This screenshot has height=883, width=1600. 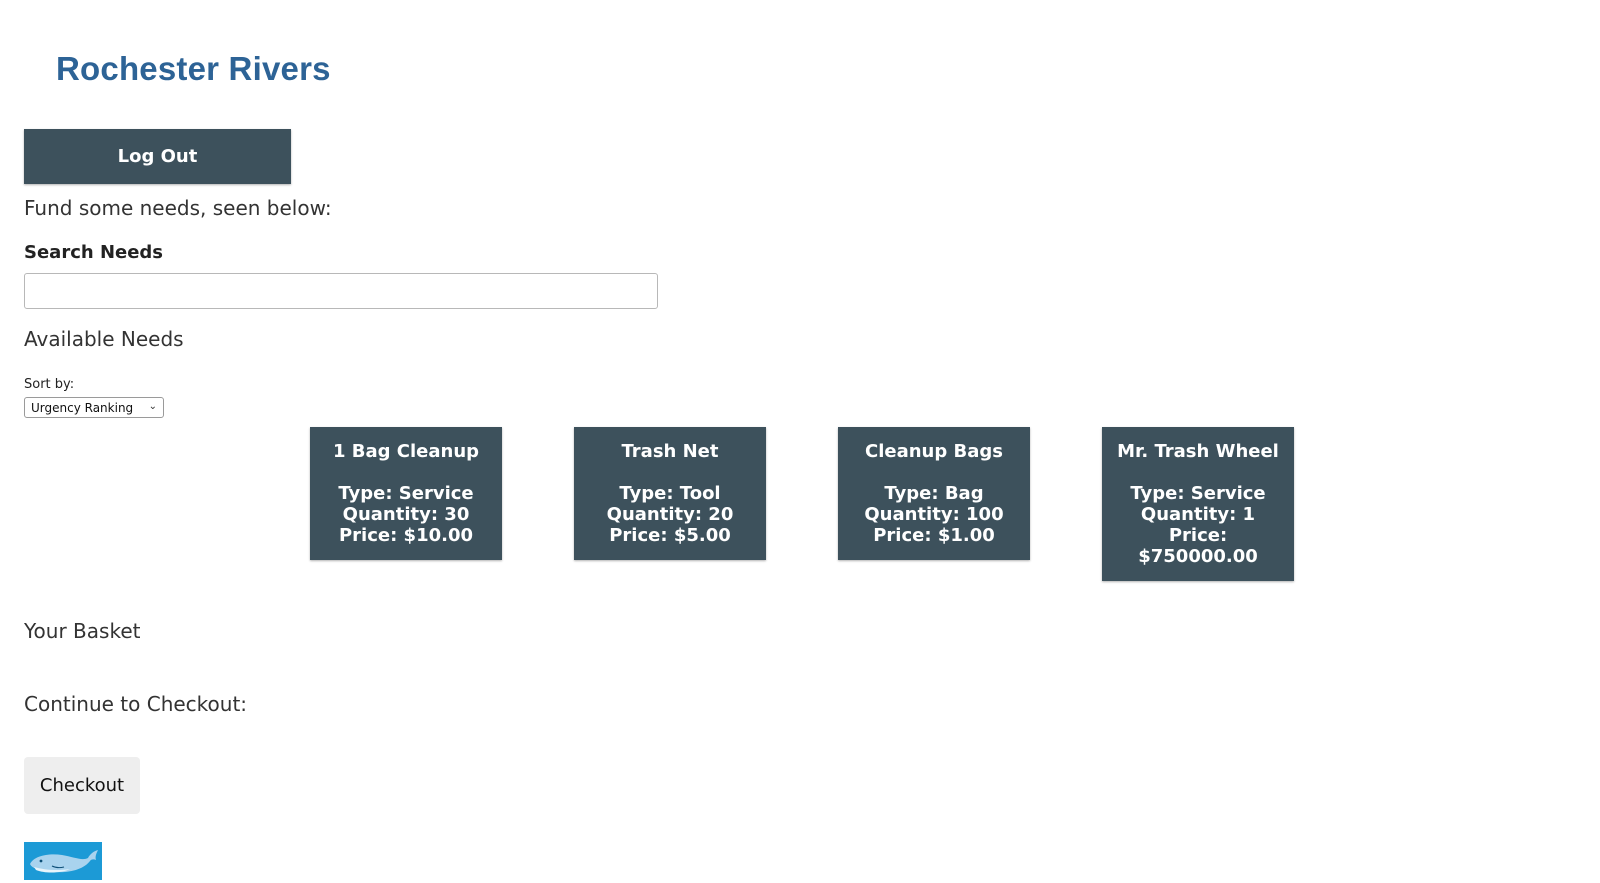 I want to click on checkout-button: Checkout, so click(x=82, y=785).